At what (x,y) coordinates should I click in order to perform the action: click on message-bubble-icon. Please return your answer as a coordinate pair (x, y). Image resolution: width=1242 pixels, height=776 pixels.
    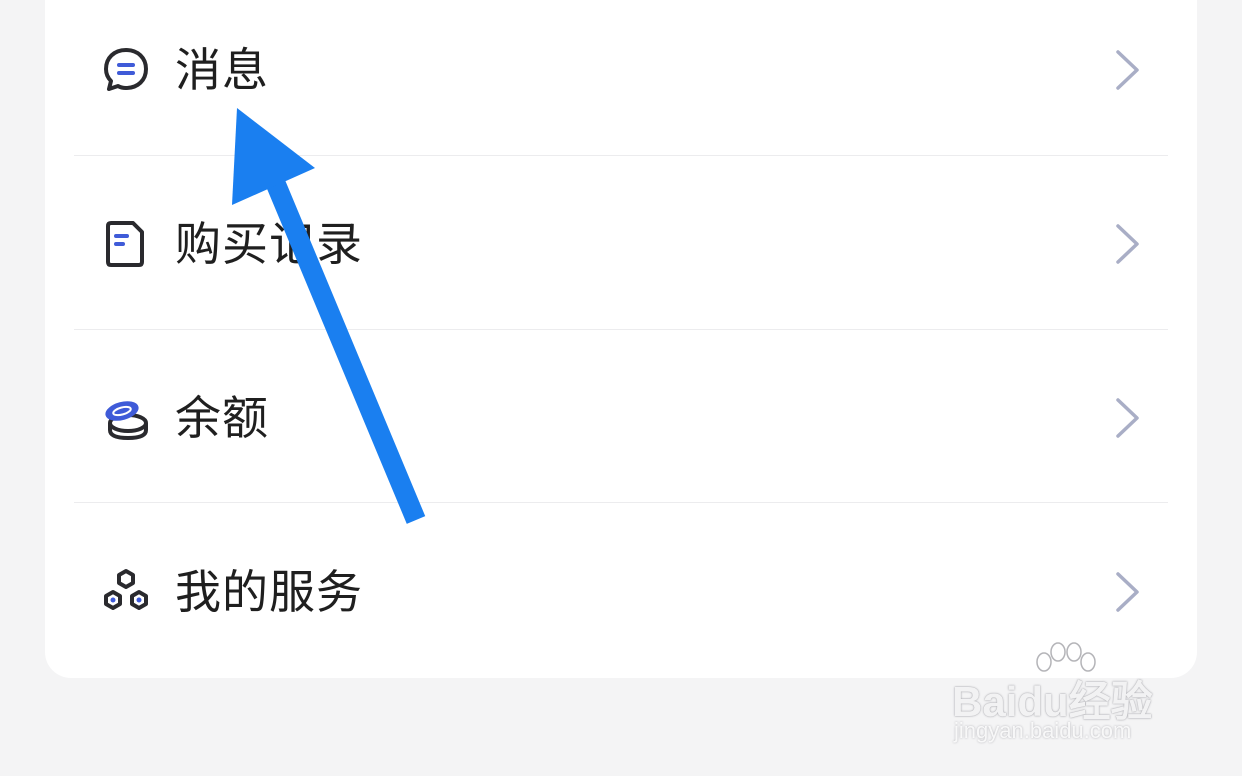
    Looking at the image, I should click on (126, 70).